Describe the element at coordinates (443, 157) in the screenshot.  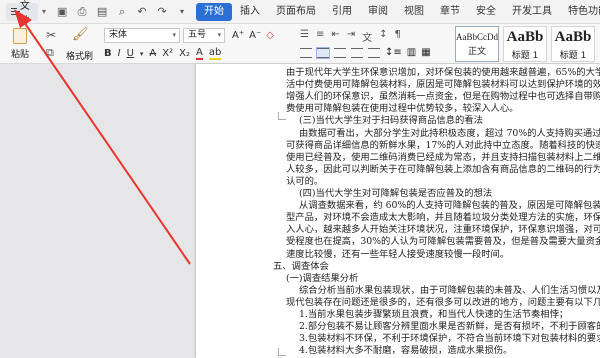
I see `document-text-line: 使用已经普及，使用二维码消费已经成为常态，并且支持扫描包装材料上二维码获得信息的` at that location.